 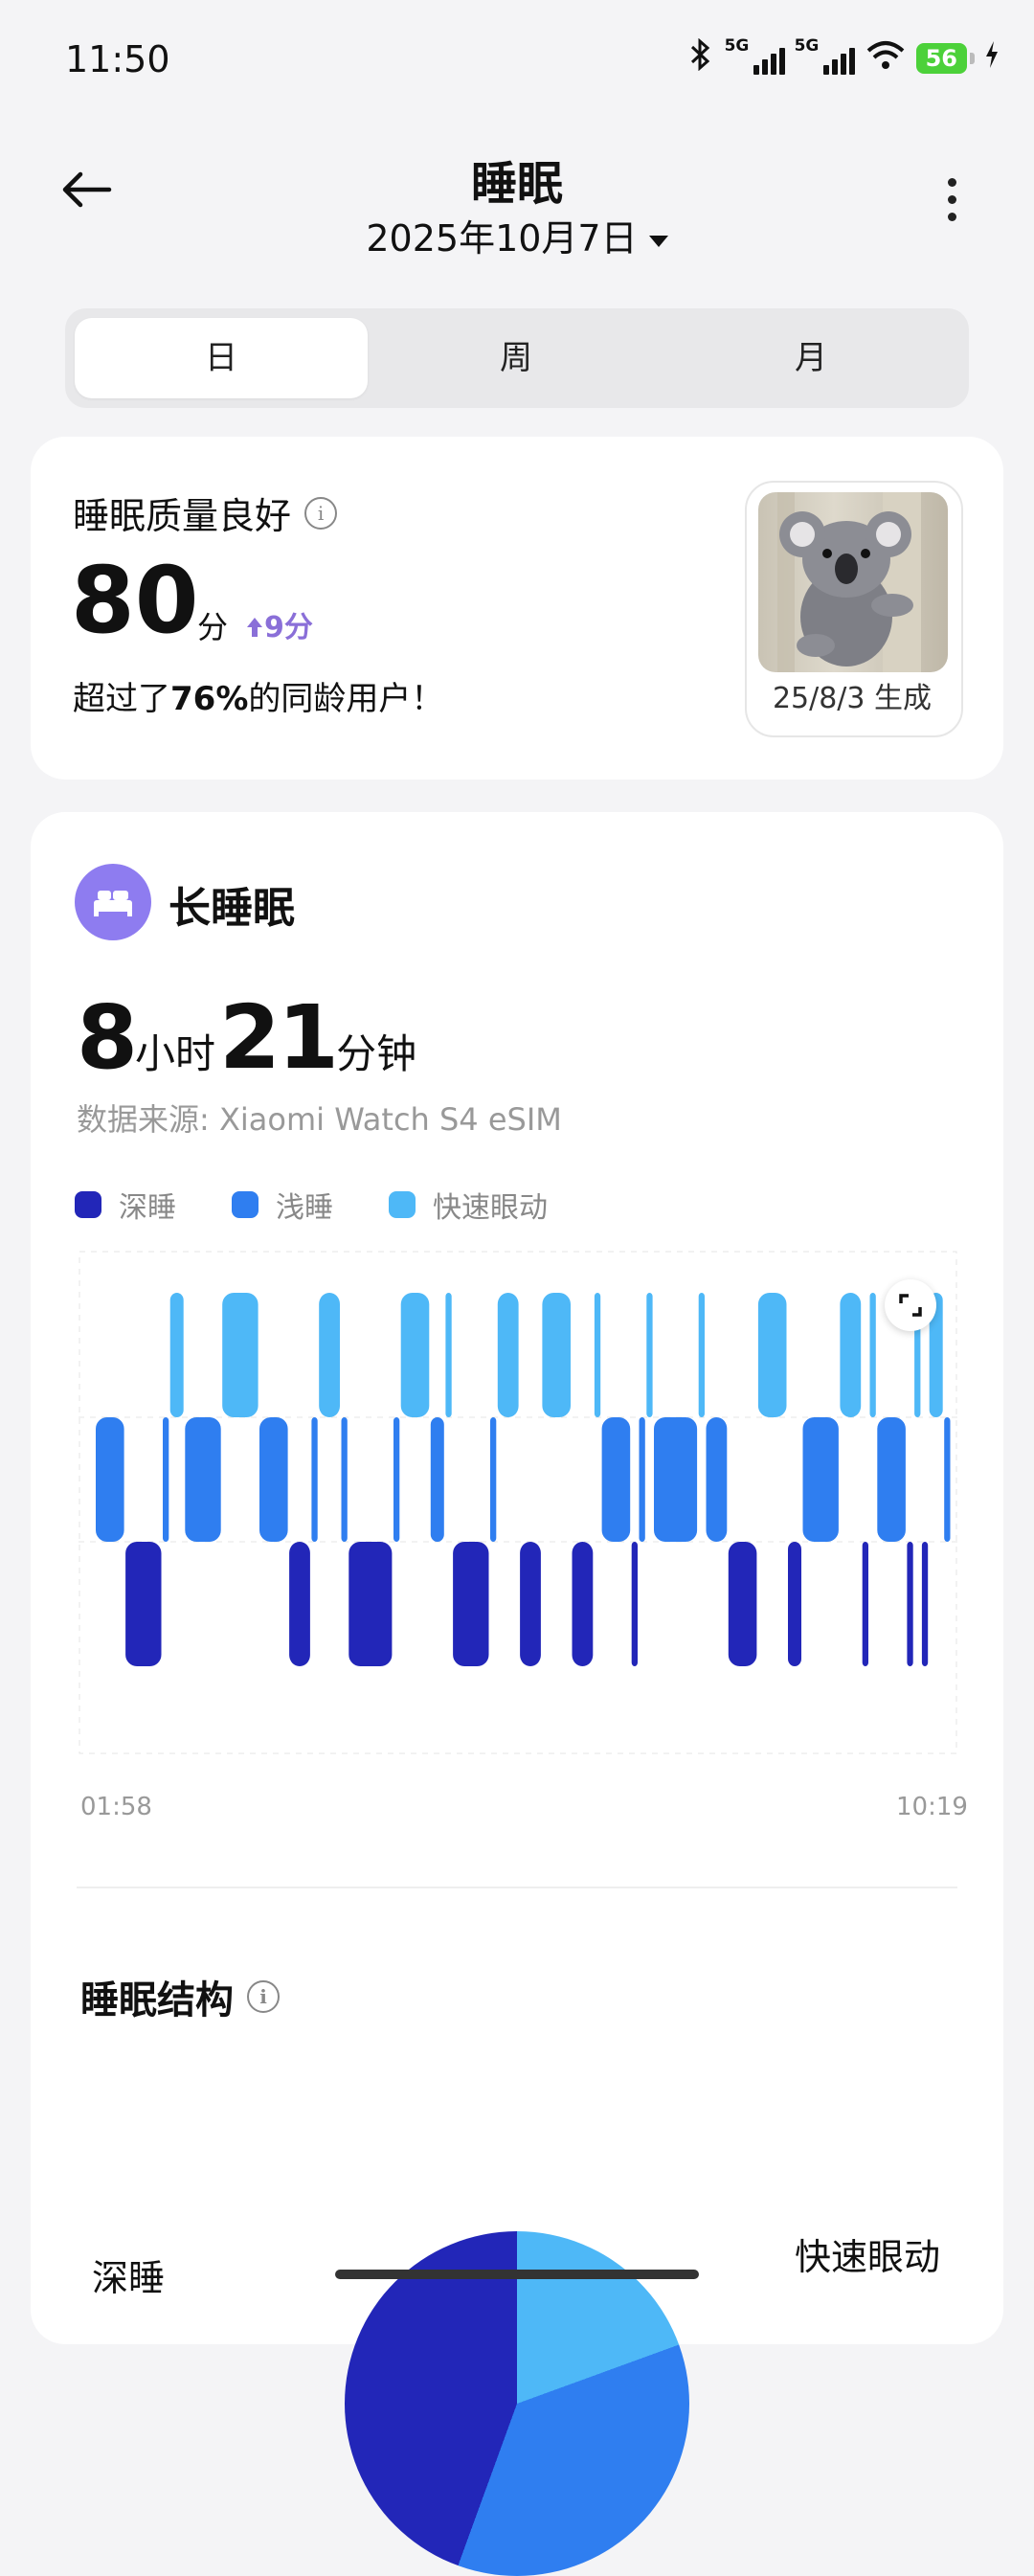 What do you see at coordinates (517, 2274) in the screenshot?
I see `home-indicator` at bounding box center [517, 2274].